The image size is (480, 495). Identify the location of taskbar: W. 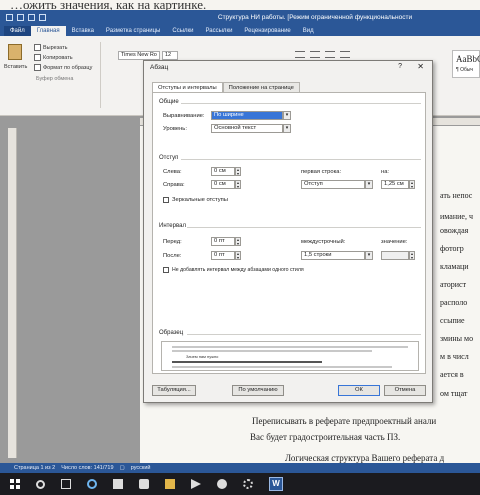
(240, 484).